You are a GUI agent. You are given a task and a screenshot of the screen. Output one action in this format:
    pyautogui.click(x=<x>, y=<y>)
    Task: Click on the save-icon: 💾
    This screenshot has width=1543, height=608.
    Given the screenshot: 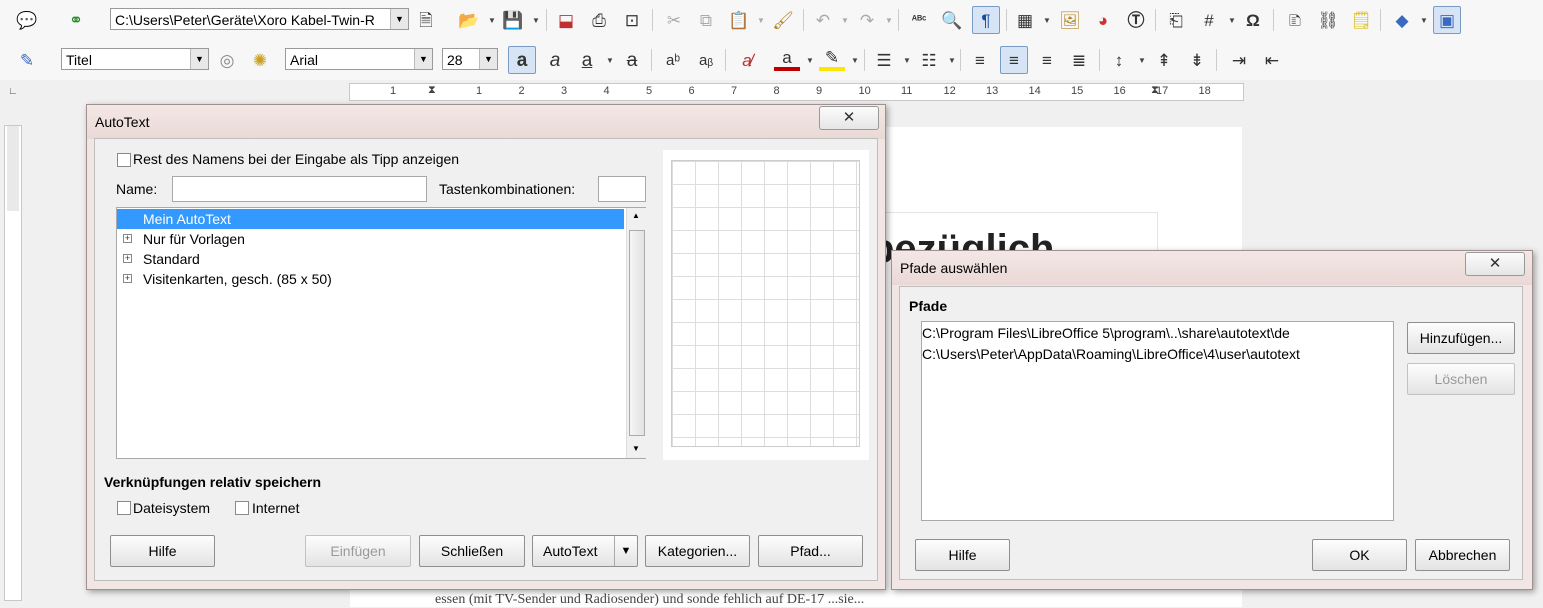 What is the action you would take?
    pyautogui.click(x=513, y=20)
    